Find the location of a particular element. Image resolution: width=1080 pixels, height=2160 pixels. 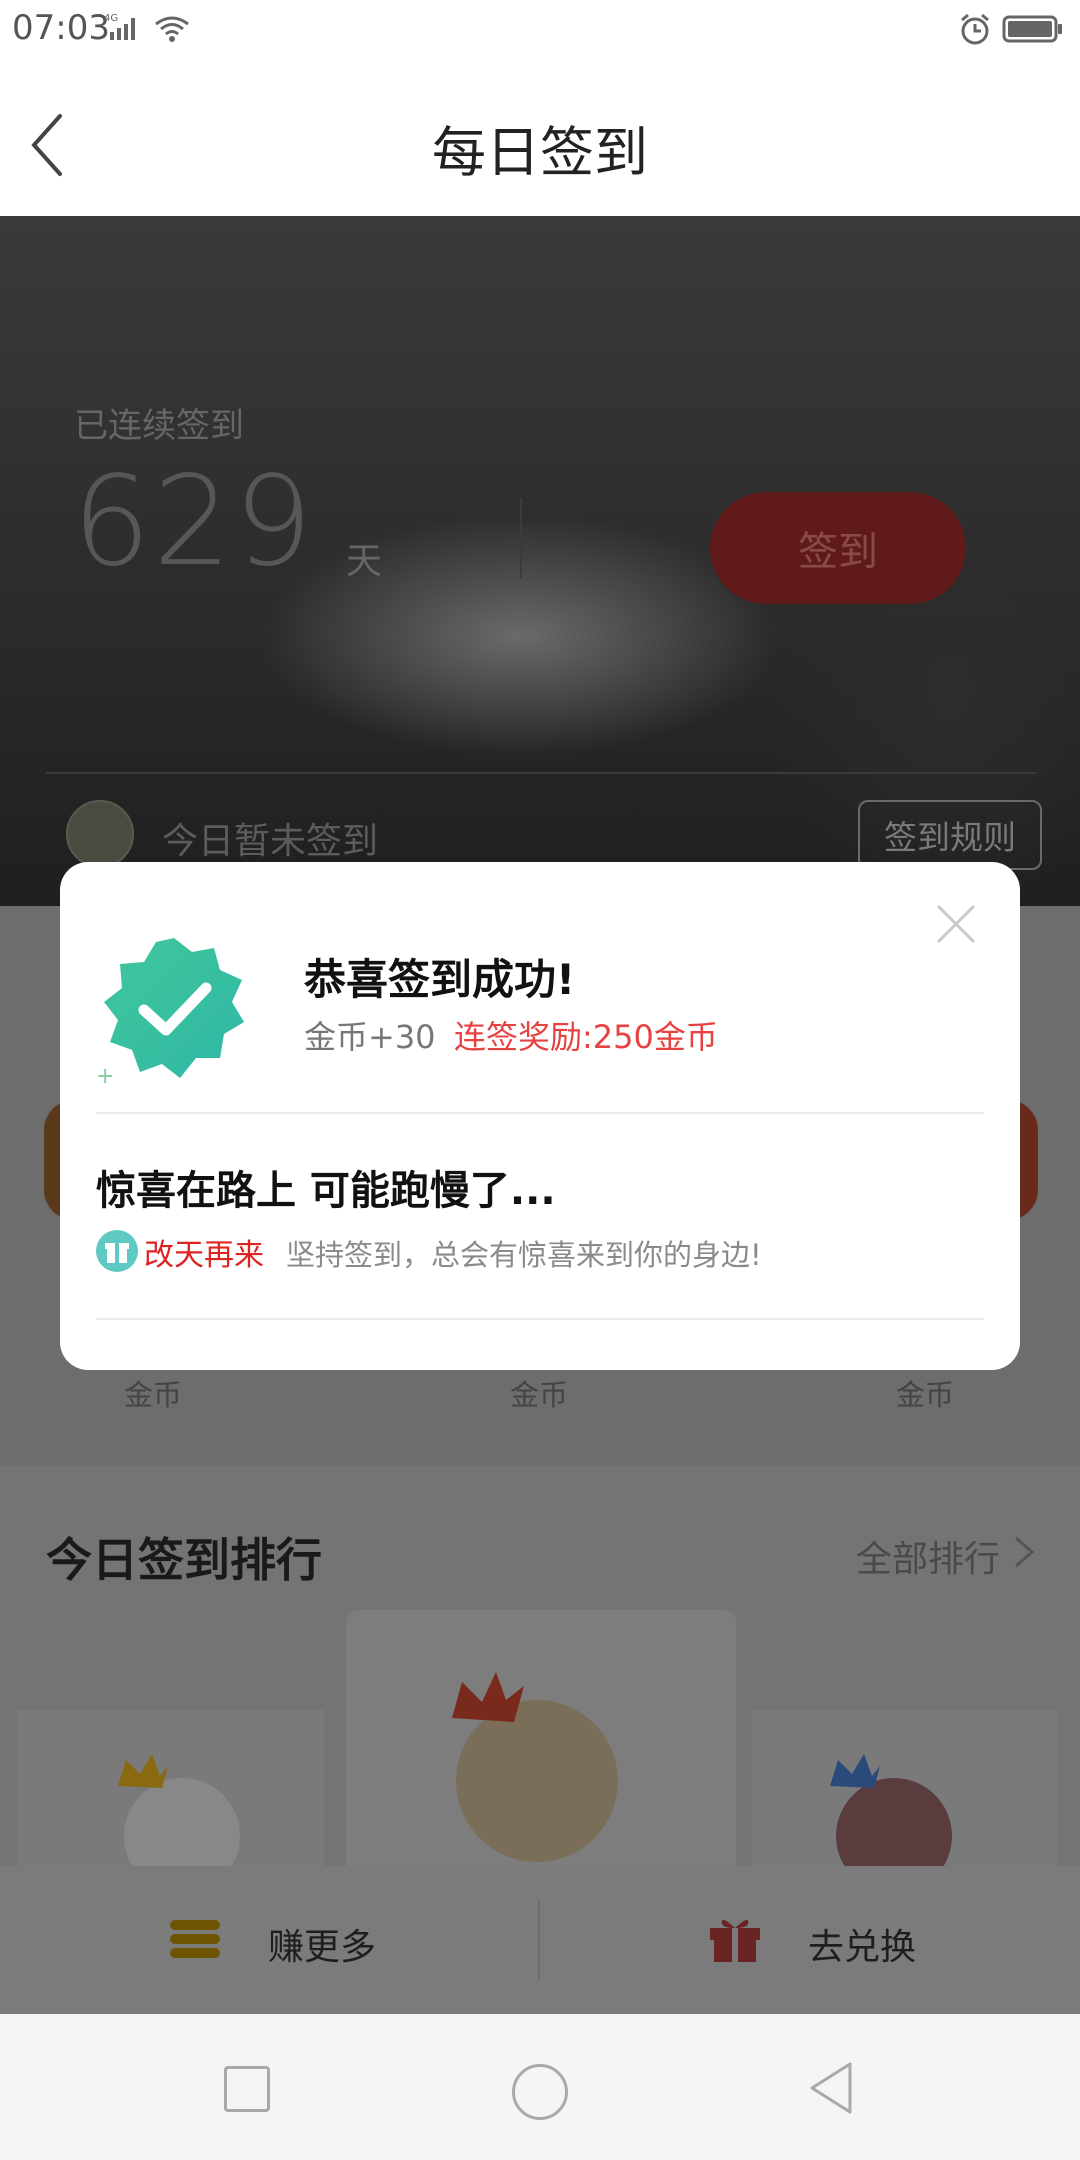

coin-stack-icon is located at coordinates (195, 1941).